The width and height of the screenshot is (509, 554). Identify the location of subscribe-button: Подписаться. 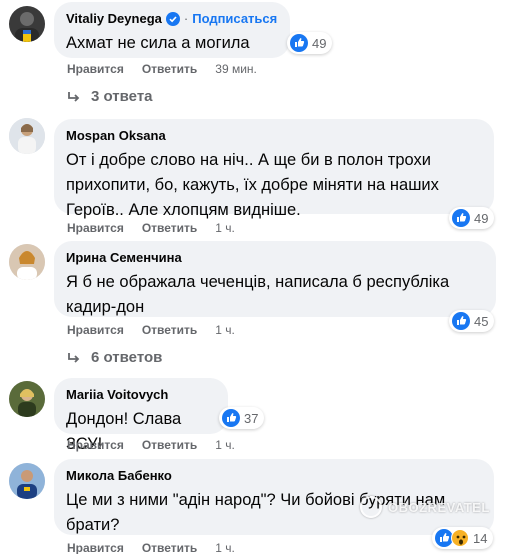
(234, 19).